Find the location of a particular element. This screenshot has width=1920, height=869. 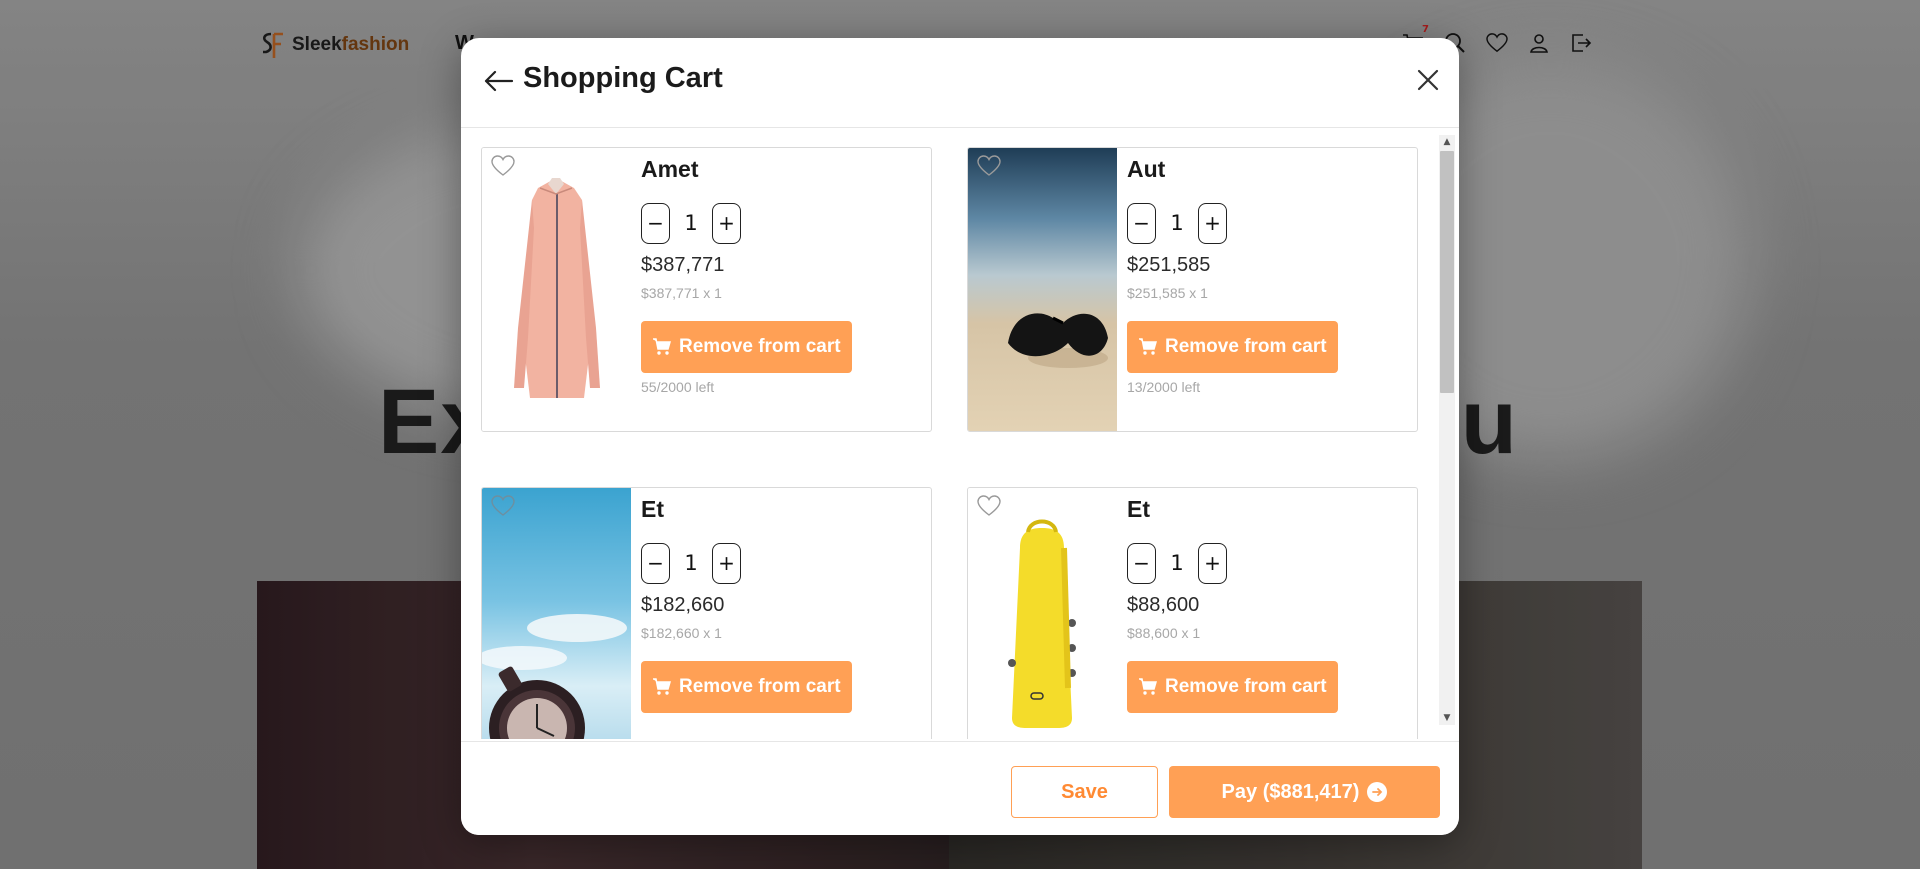

item-name: Amet is located at coordinates (670, 169).